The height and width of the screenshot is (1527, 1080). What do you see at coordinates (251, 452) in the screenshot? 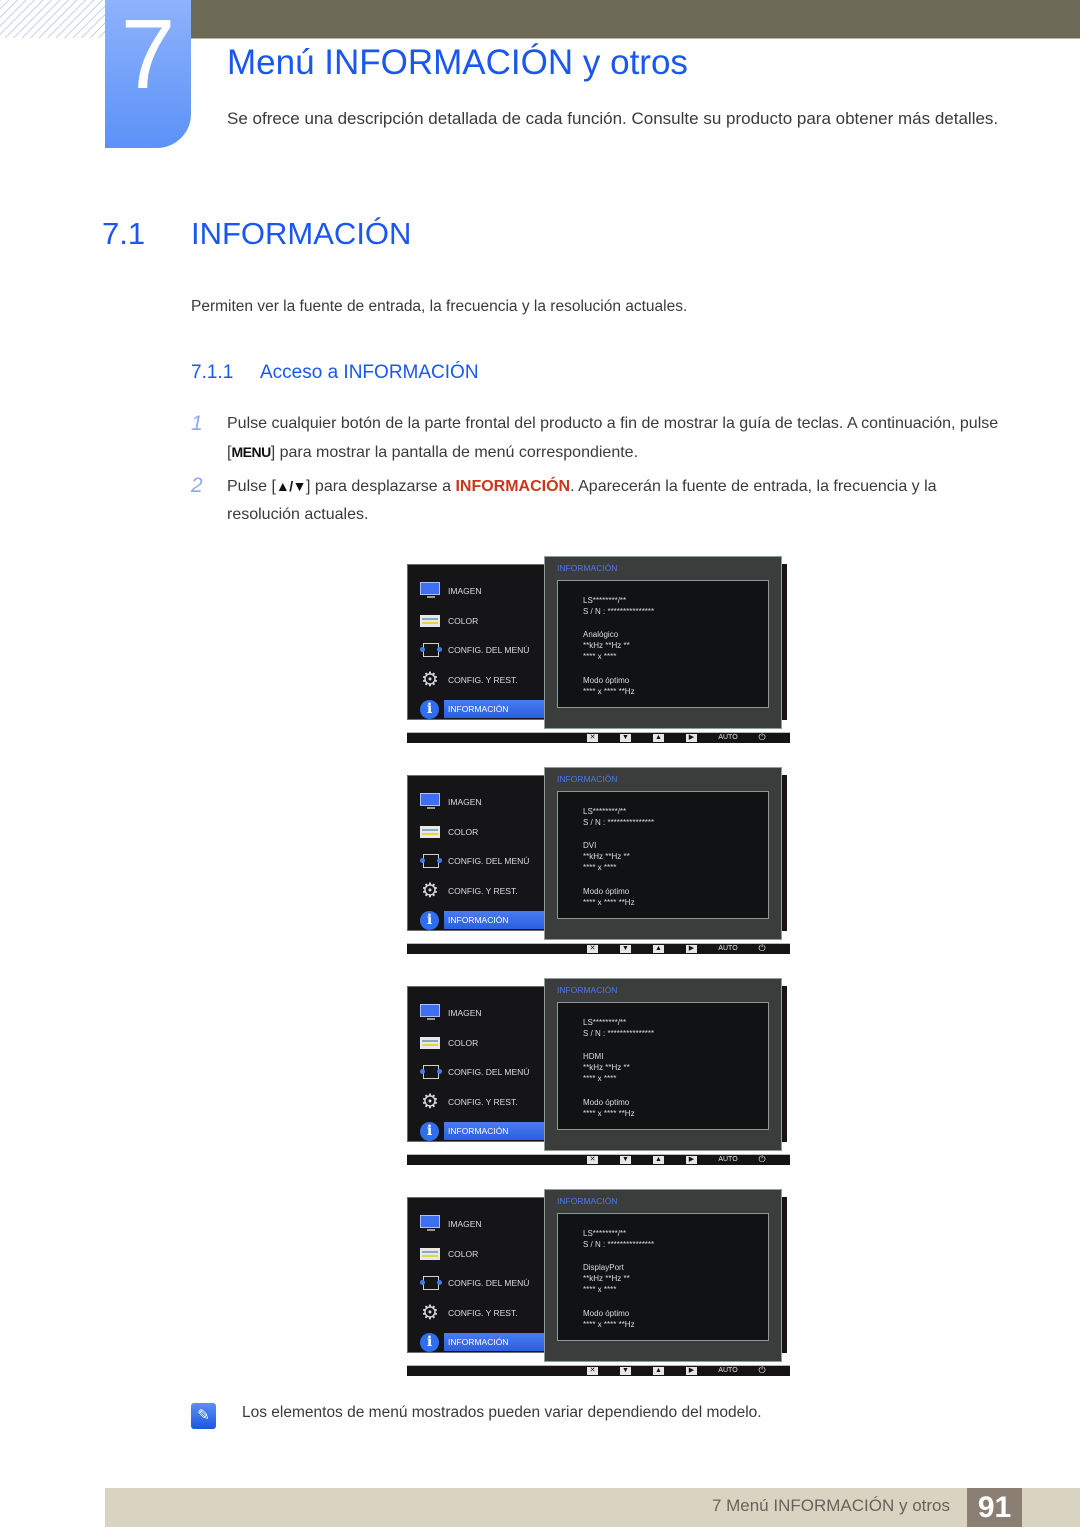
I see `menu-key-label: MENU` at bounding box center [251, 452].